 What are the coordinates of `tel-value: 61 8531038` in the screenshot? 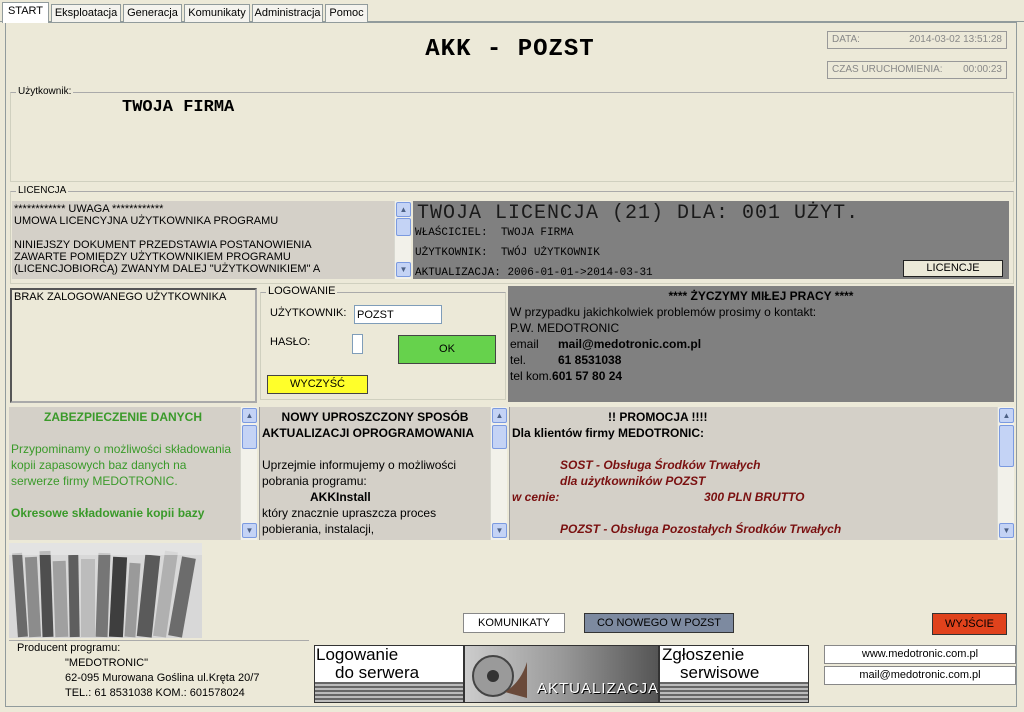 It's located at (590, 360).